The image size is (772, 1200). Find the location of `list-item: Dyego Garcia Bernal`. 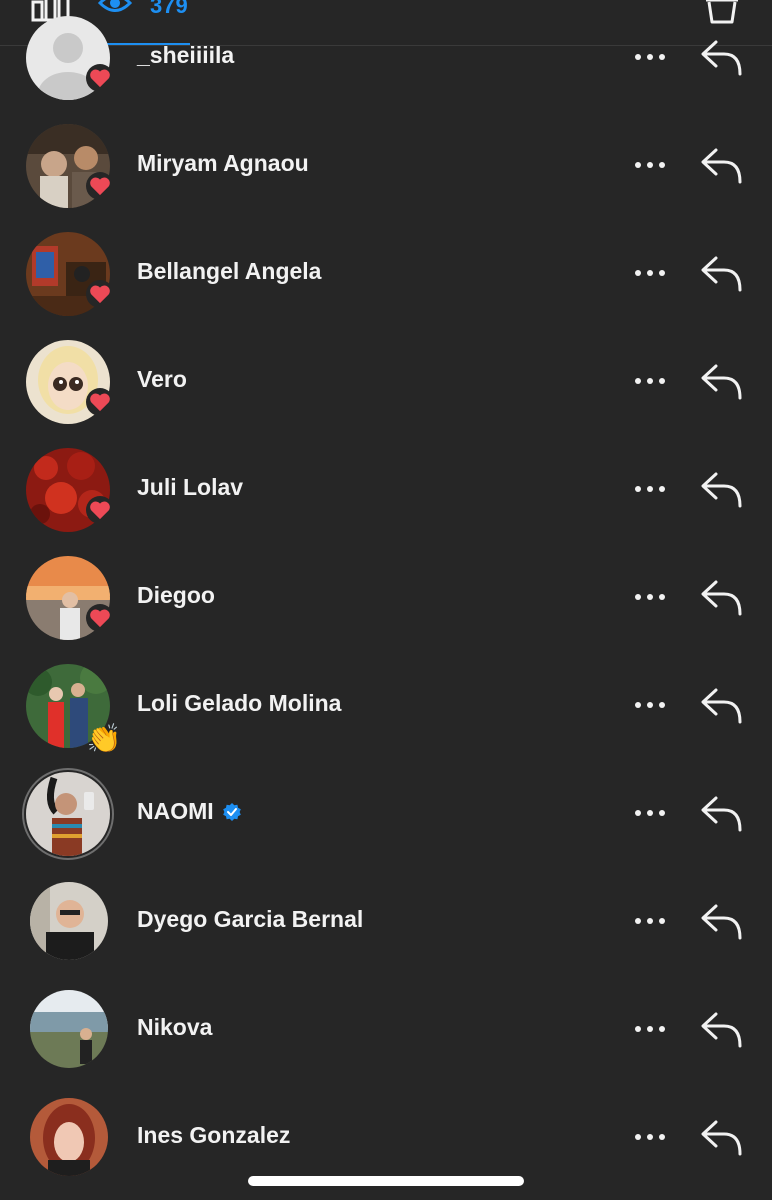

list-item: Dyego Garcia Bernal is located at coordinates (386, 922).